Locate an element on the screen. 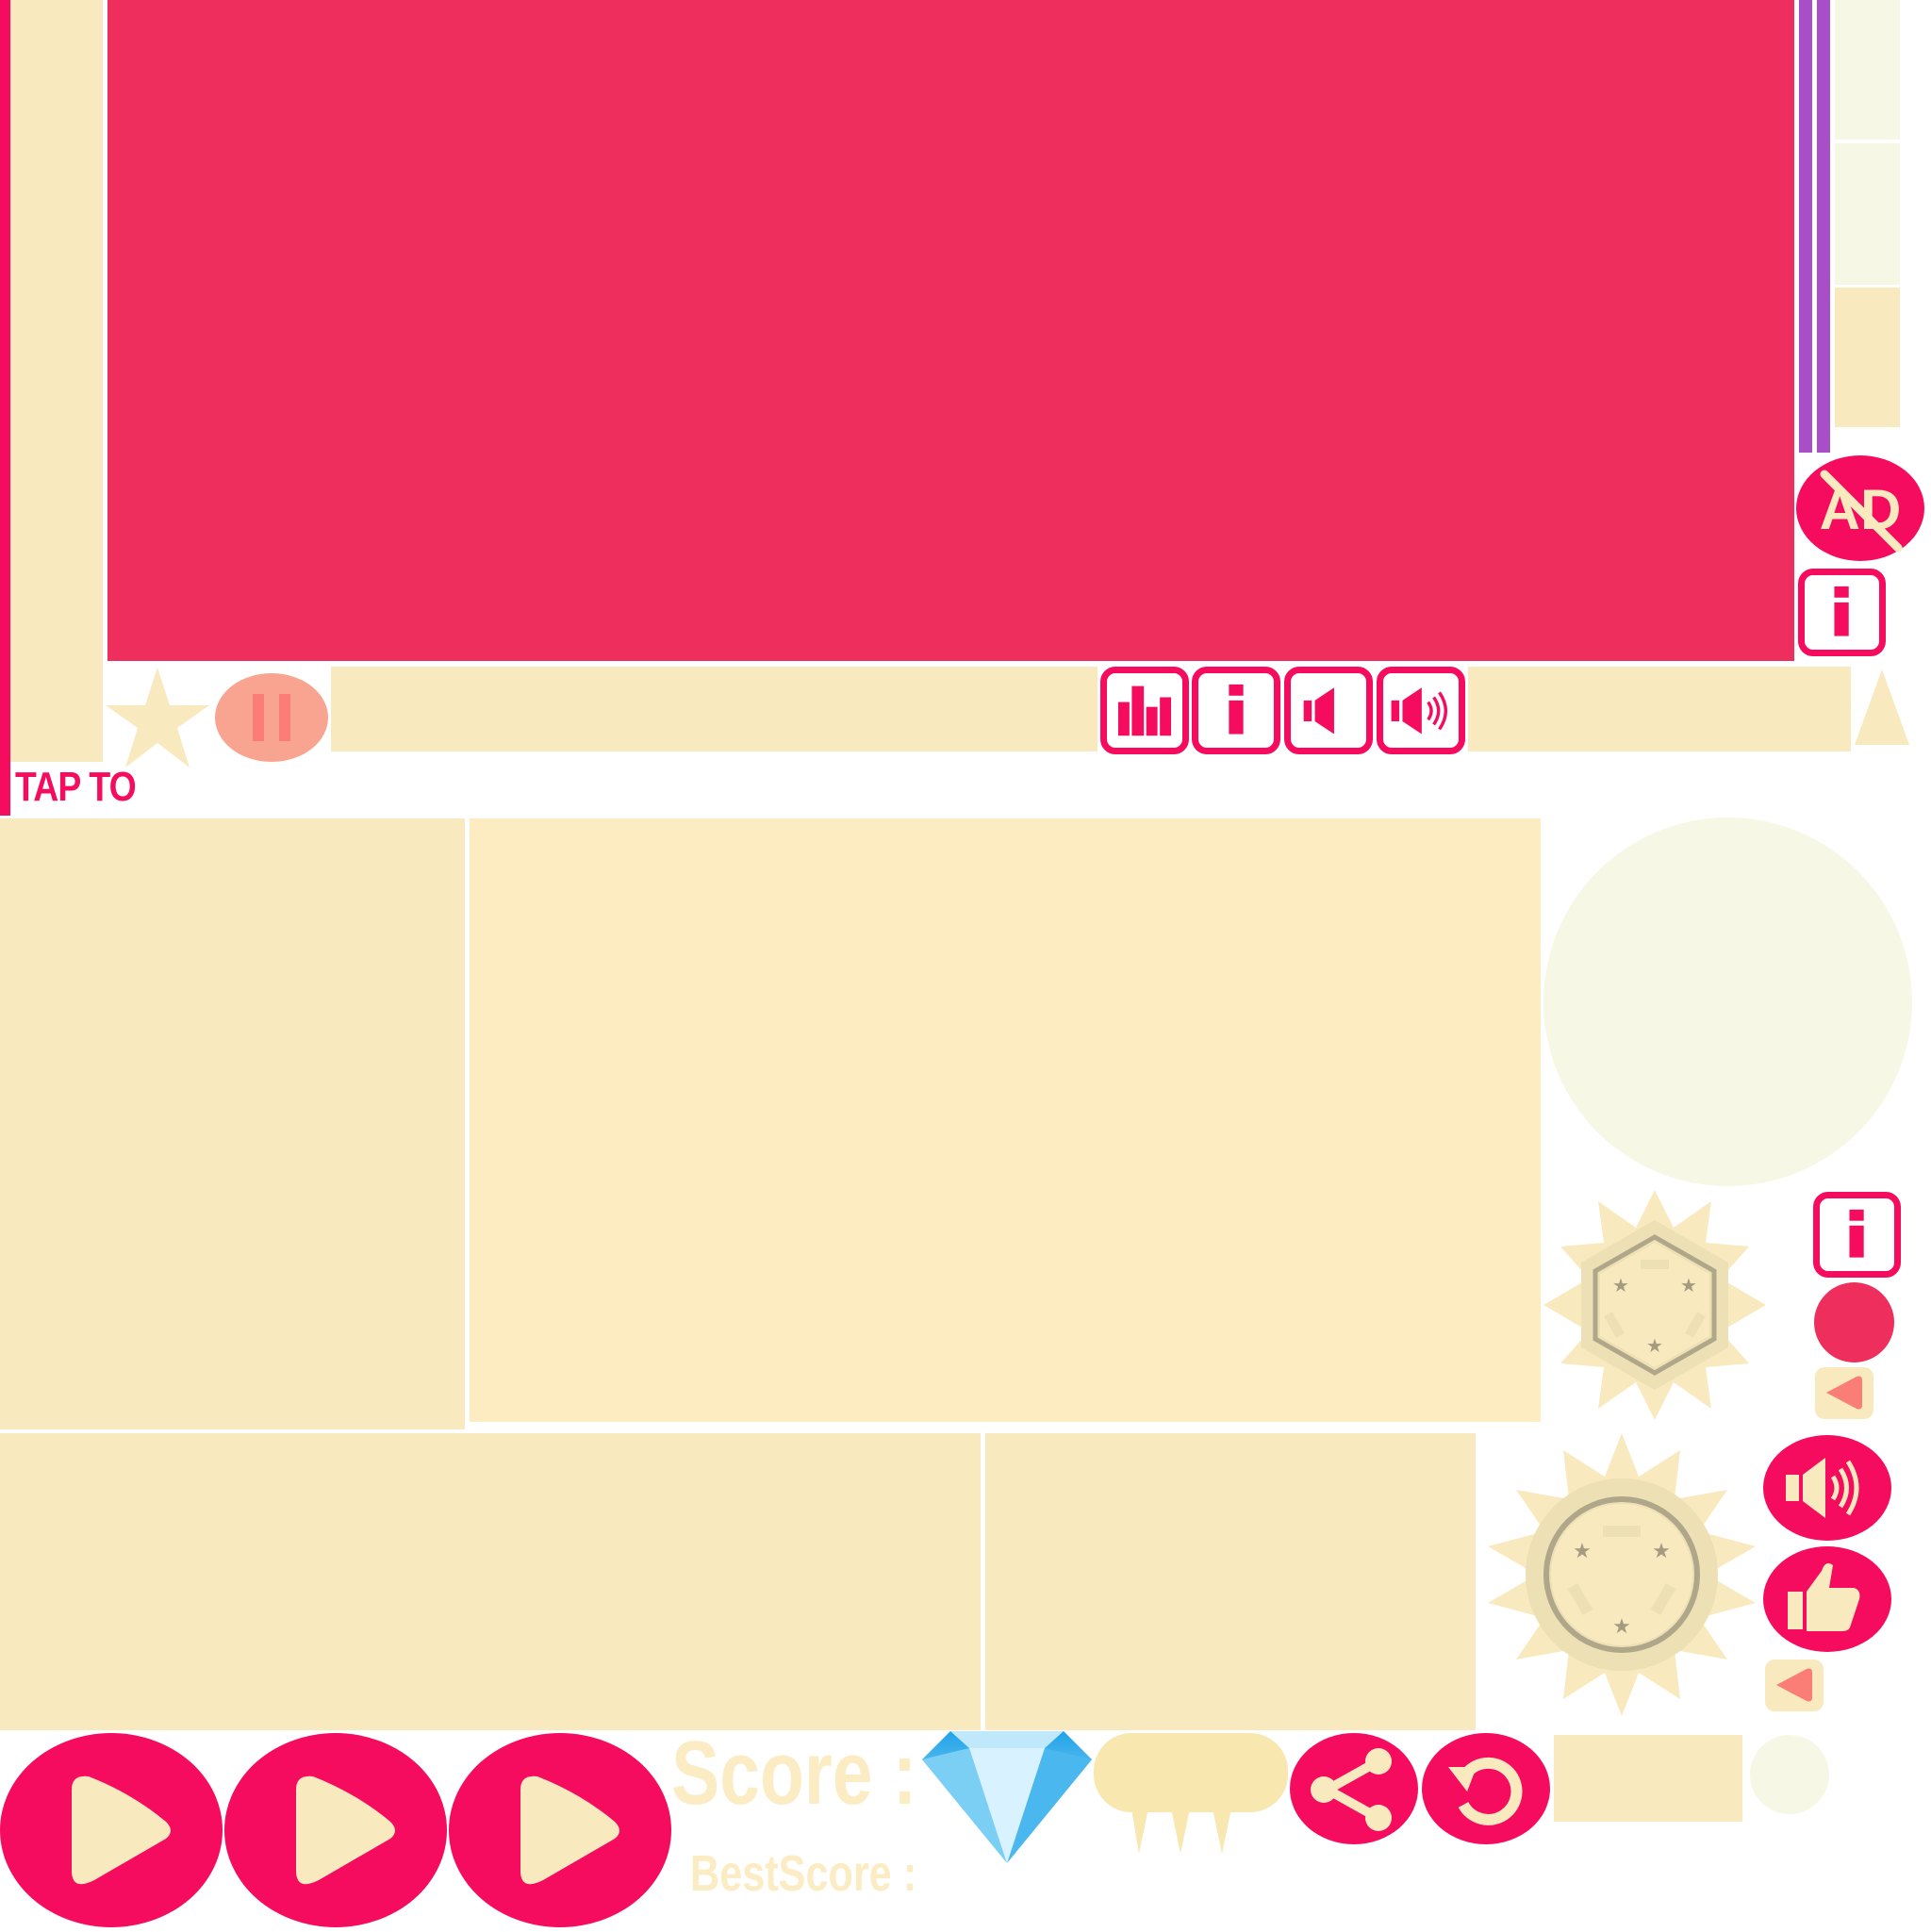 This screenshot has width=1931, height=1932. record-dot is located at coordinates (1854, 1322).